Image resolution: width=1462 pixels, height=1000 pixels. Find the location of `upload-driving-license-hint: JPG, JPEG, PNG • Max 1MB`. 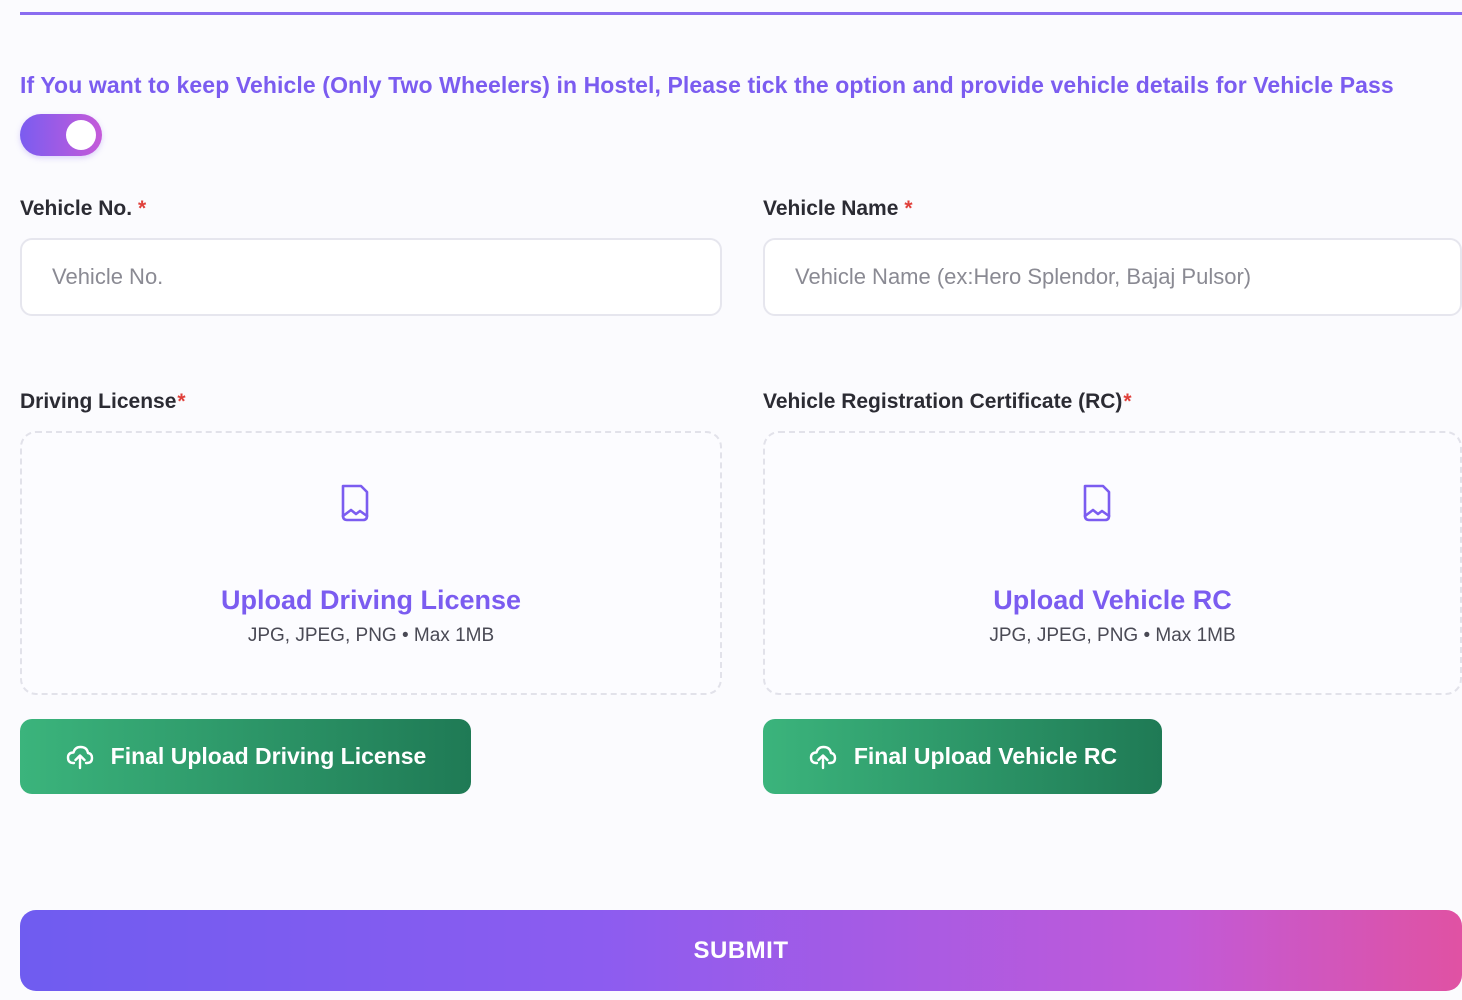

upload-driving-license-hint: JPG, JPEG, PNG • Max 1MB is located at coordinates (371, 635).